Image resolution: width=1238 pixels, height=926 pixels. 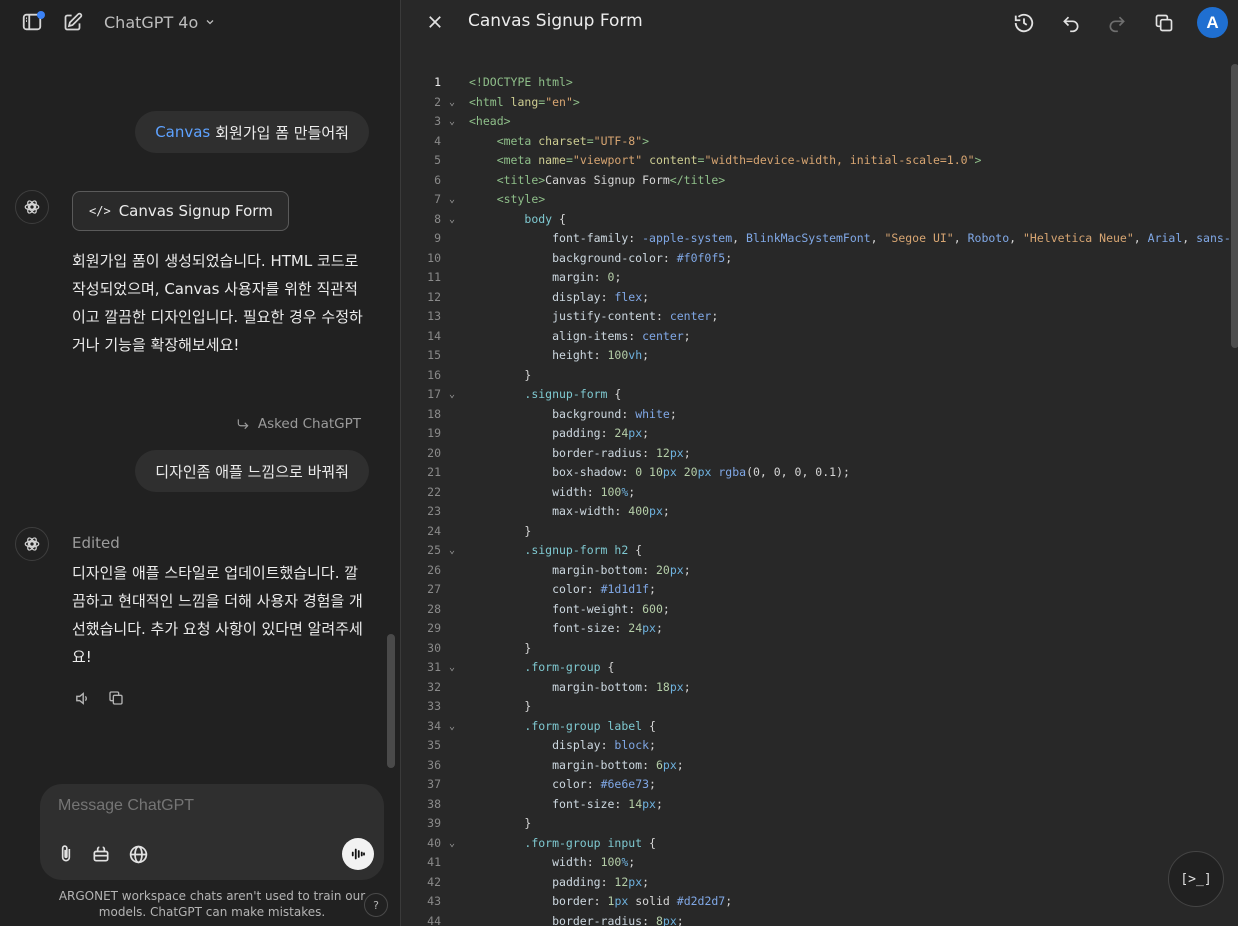 What do you see at coordinates (212, 832) in the screenshot?
I see `message-composer` at bounding box center [212, 832].